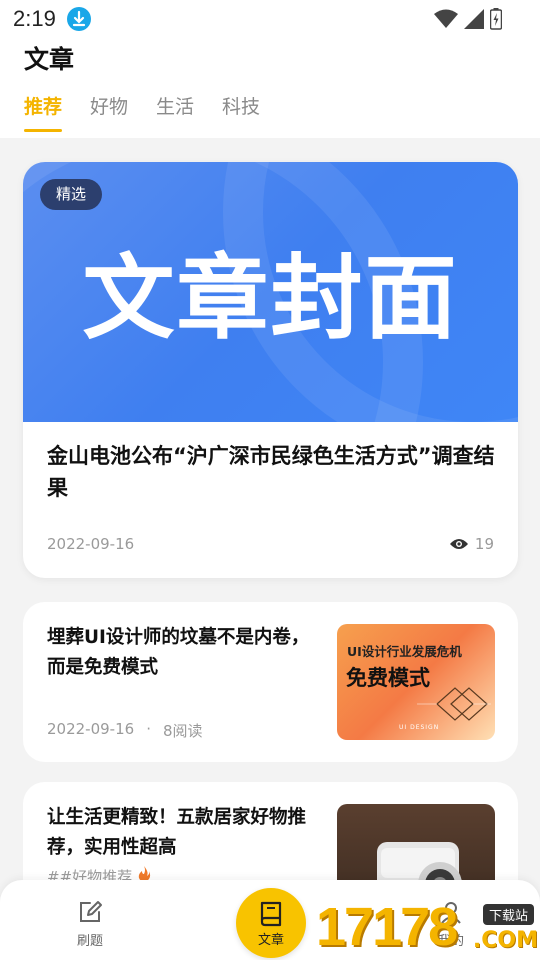 This screenshot has width=540, height=960. I want to click on status-icons, so click(468, 19).